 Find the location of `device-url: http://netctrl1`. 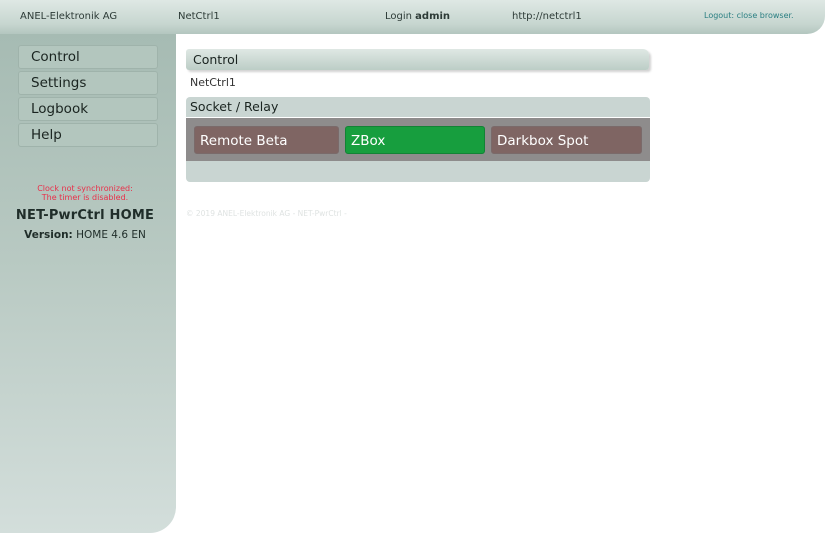

device-url: http://netctrl1 is located at coordinates (547, 16).